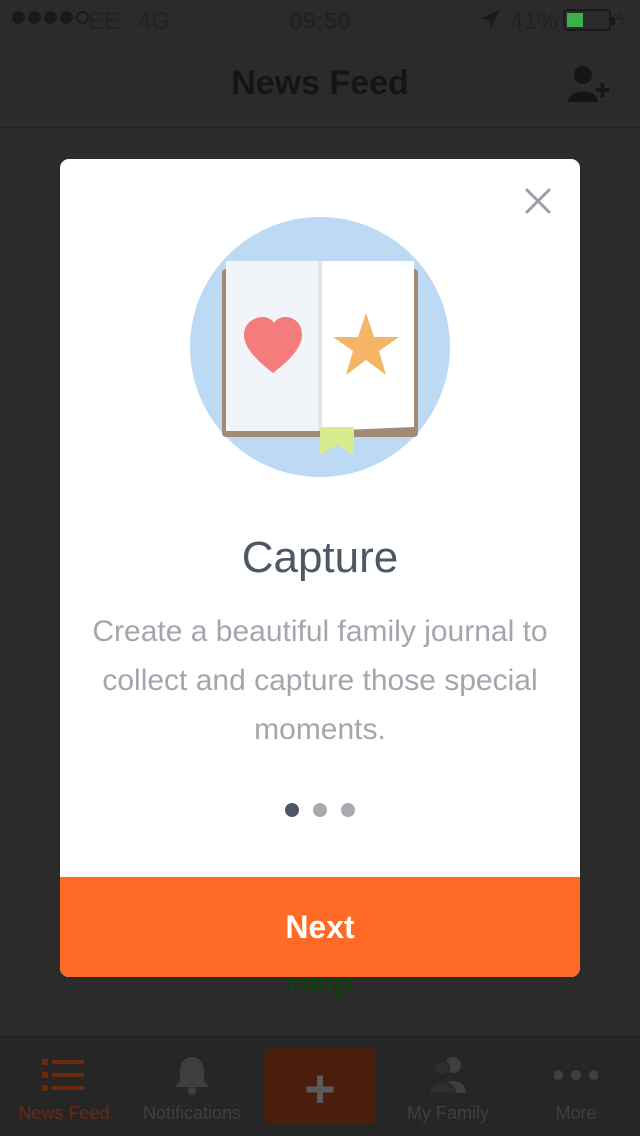  What do you see at coordinates (320, 20) in the screenshot?
I see `status-bar: EE 4G 09:50 41% ϟ` at bounding box center [320, 20].